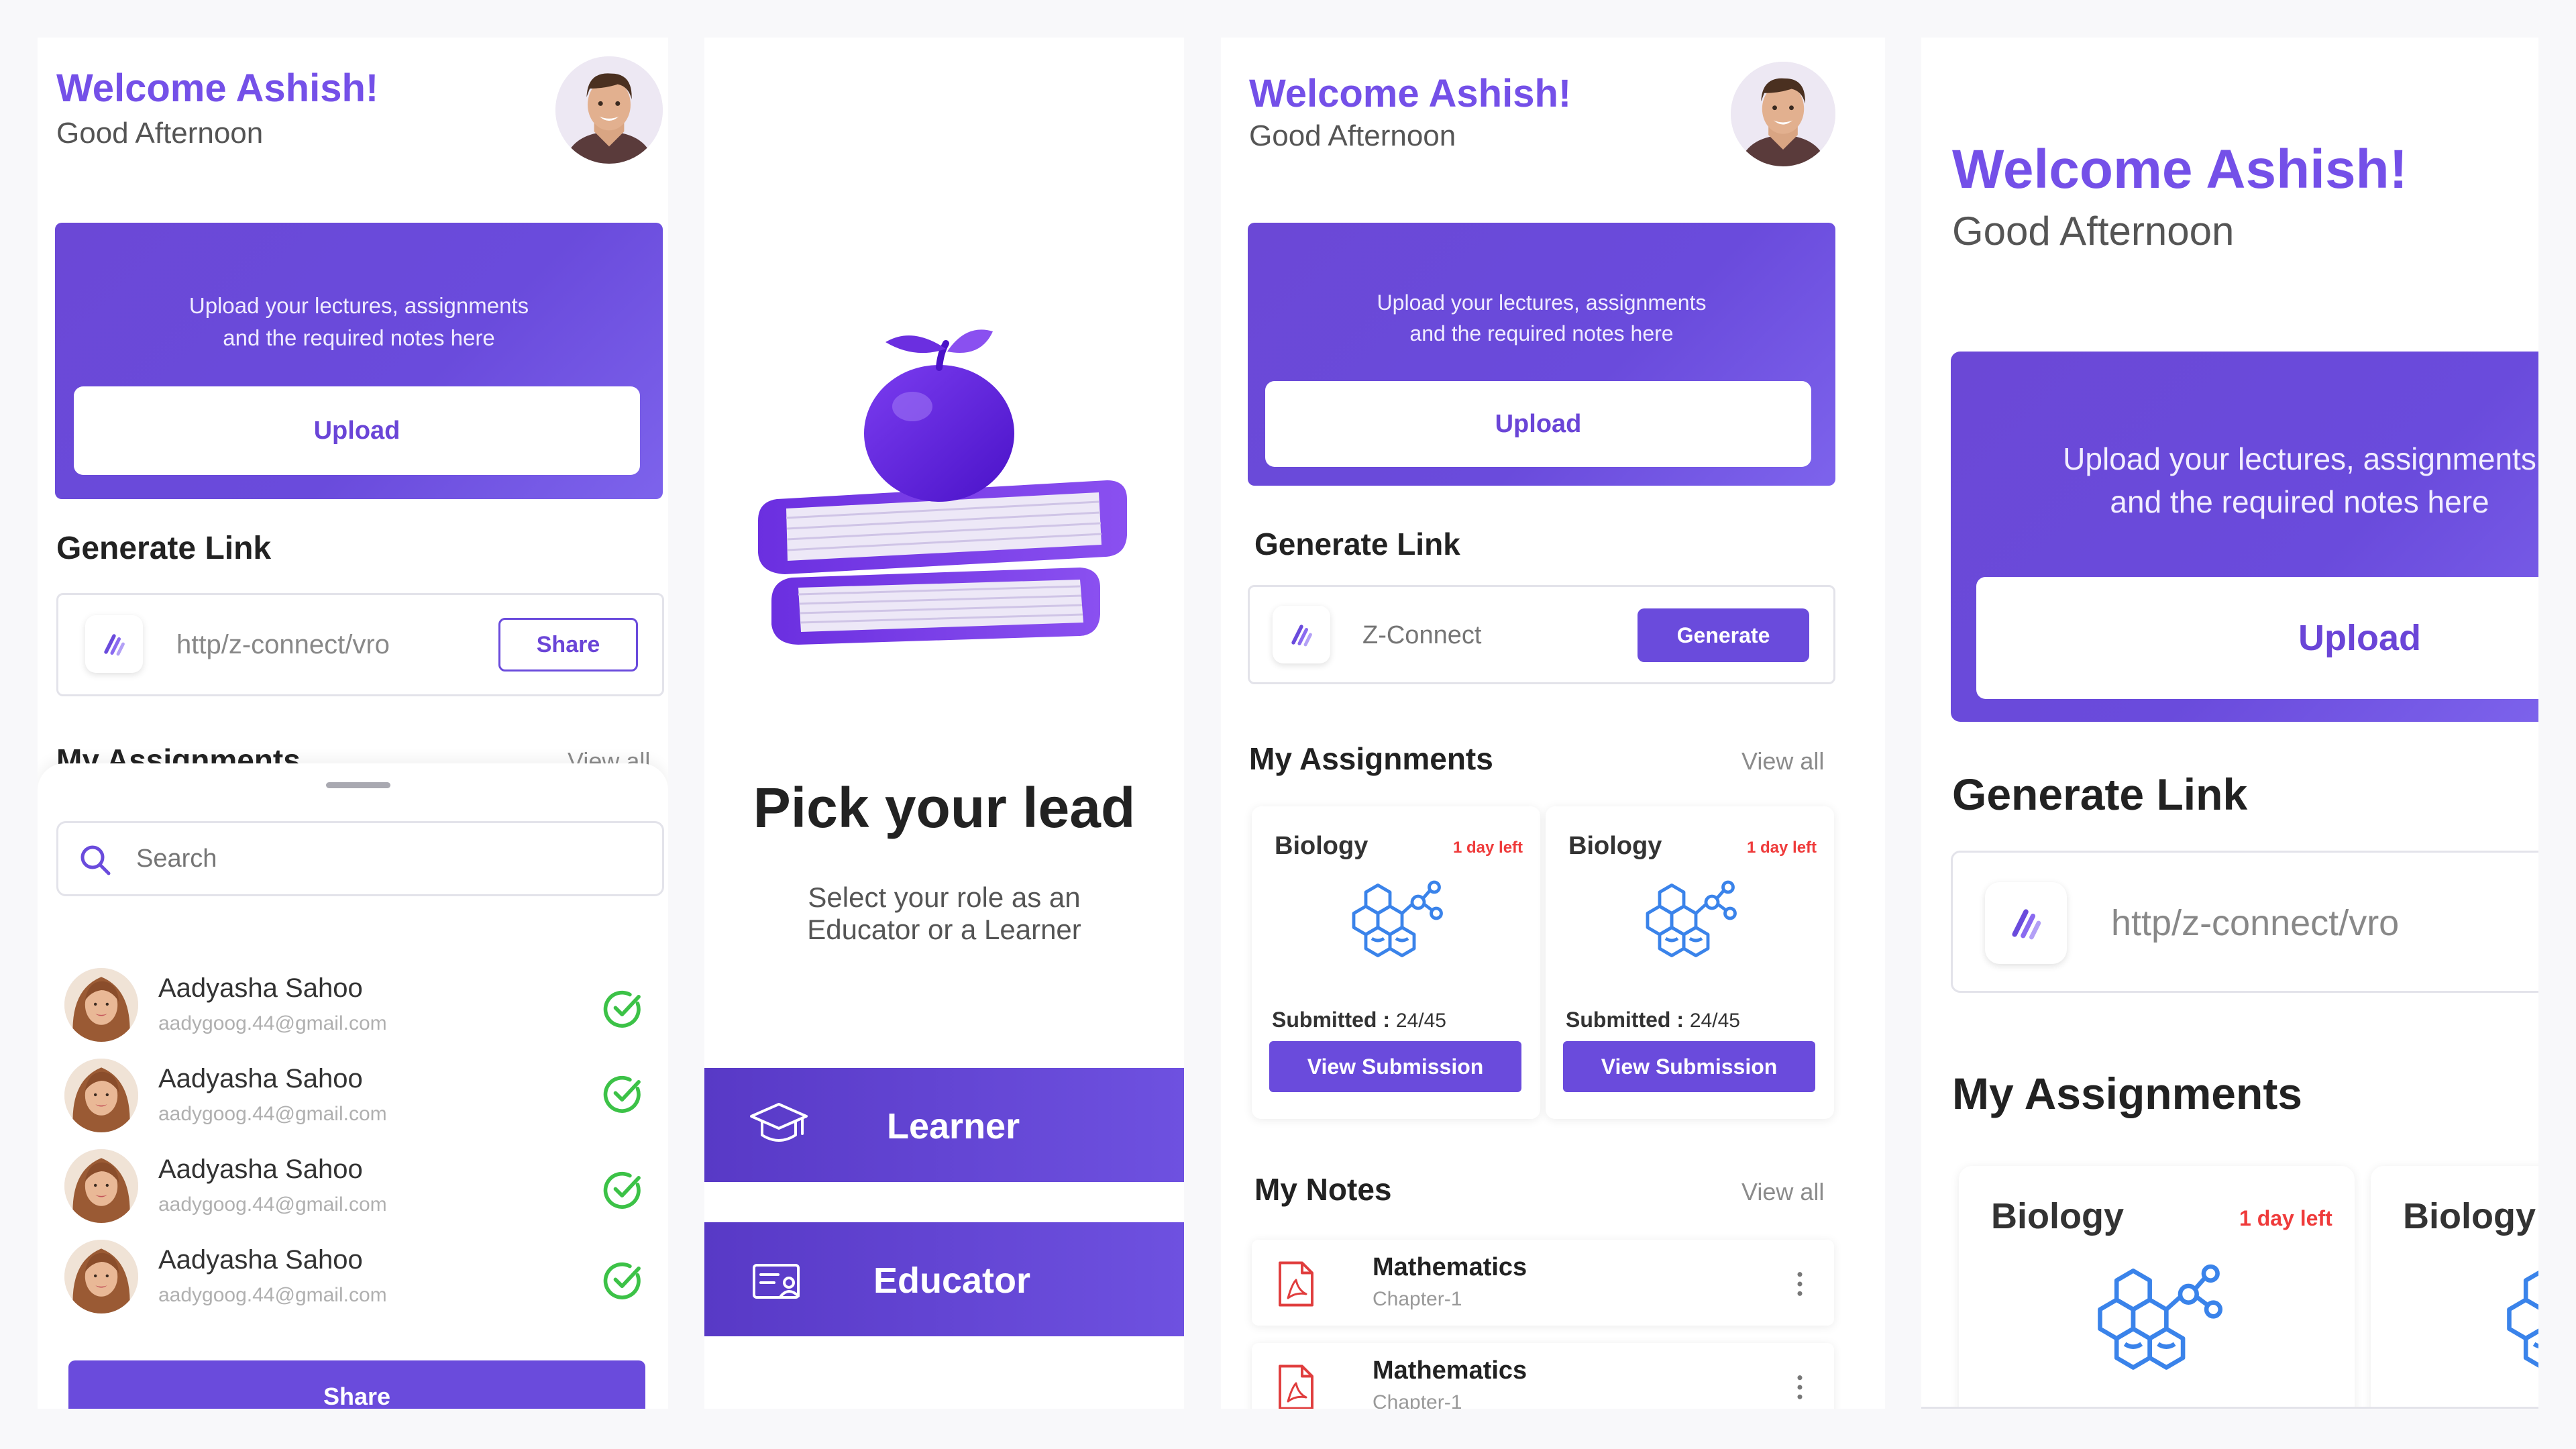 This screenshot has width=2576, height=1449. Describe the element at coordinates (2454, 1286) in the screenshot. I see `assignment-card: Biology` at that location.